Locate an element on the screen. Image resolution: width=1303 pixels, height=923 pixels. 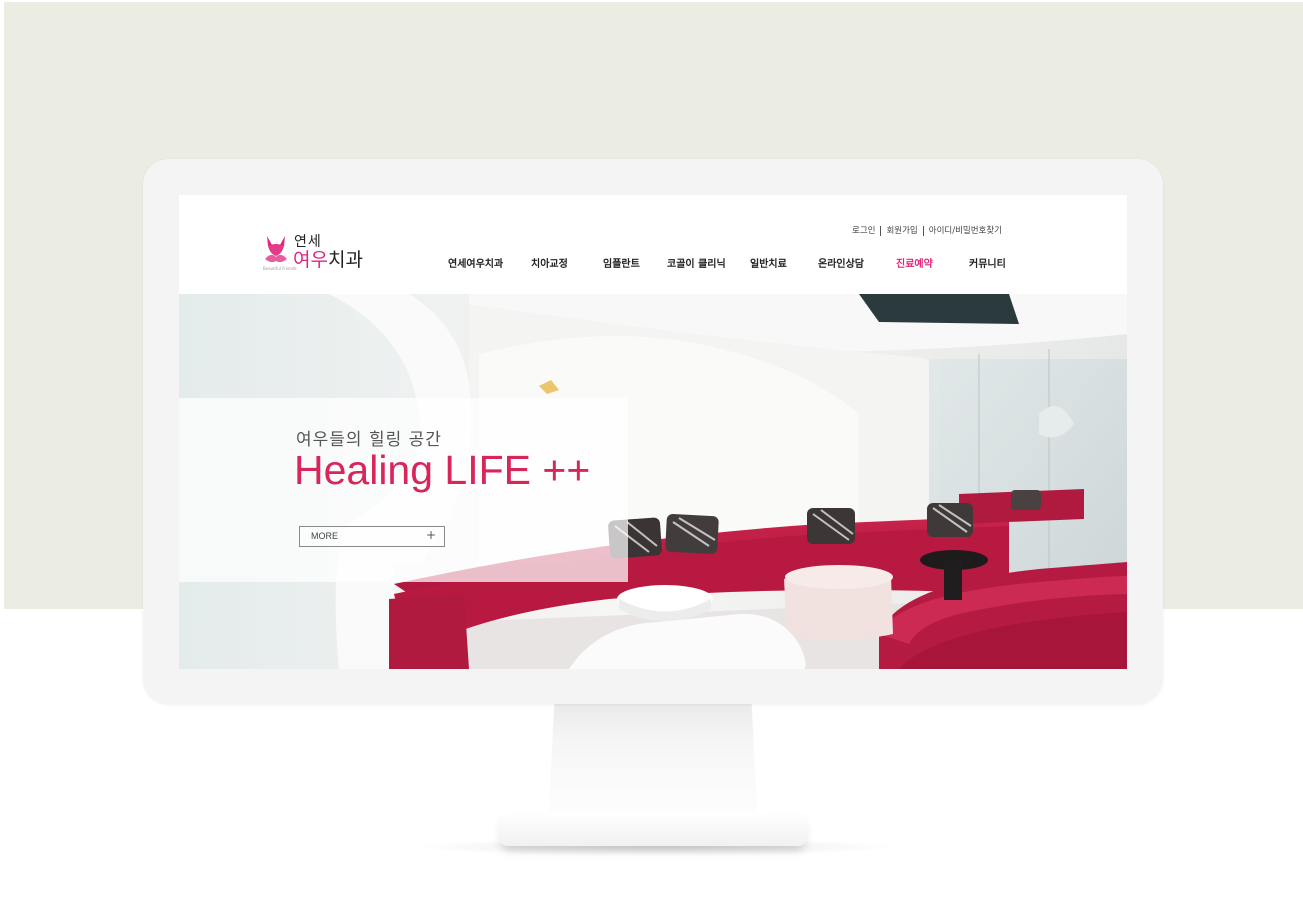
more-button: MORE + is located at coordinates (372, 536).